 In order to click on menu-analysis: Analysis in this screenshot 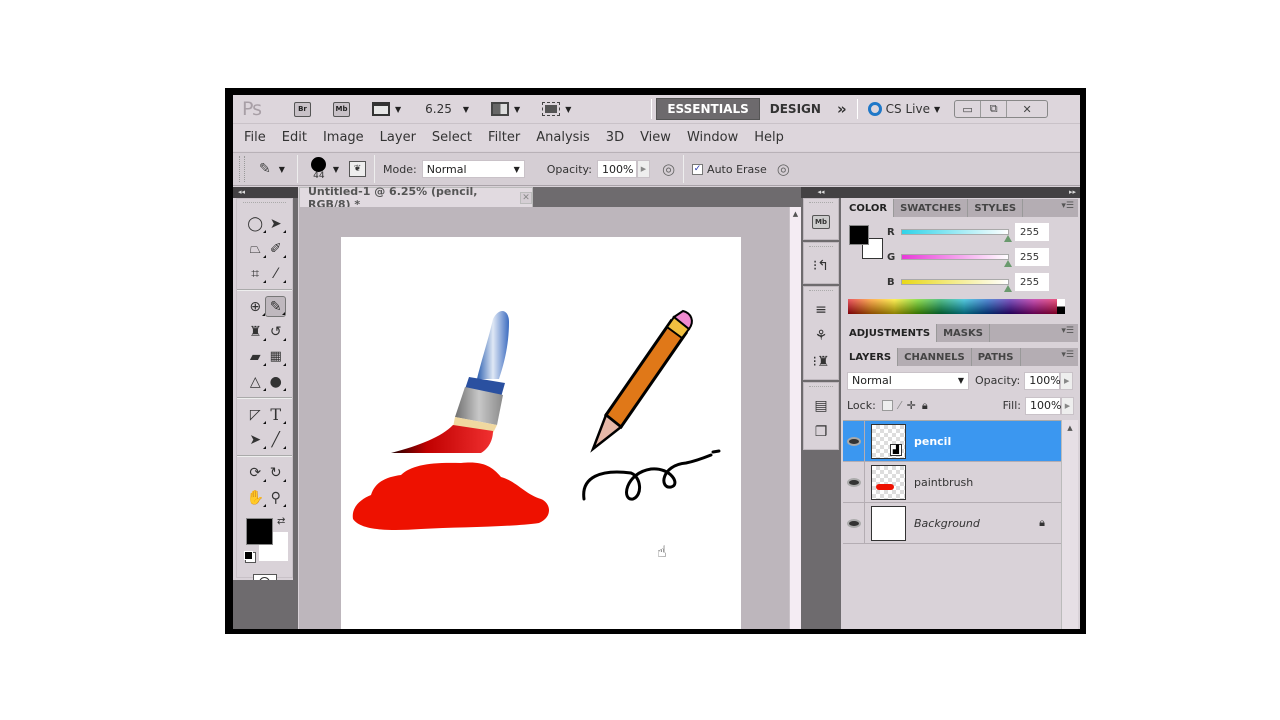, I will do `click(563, 137)`.